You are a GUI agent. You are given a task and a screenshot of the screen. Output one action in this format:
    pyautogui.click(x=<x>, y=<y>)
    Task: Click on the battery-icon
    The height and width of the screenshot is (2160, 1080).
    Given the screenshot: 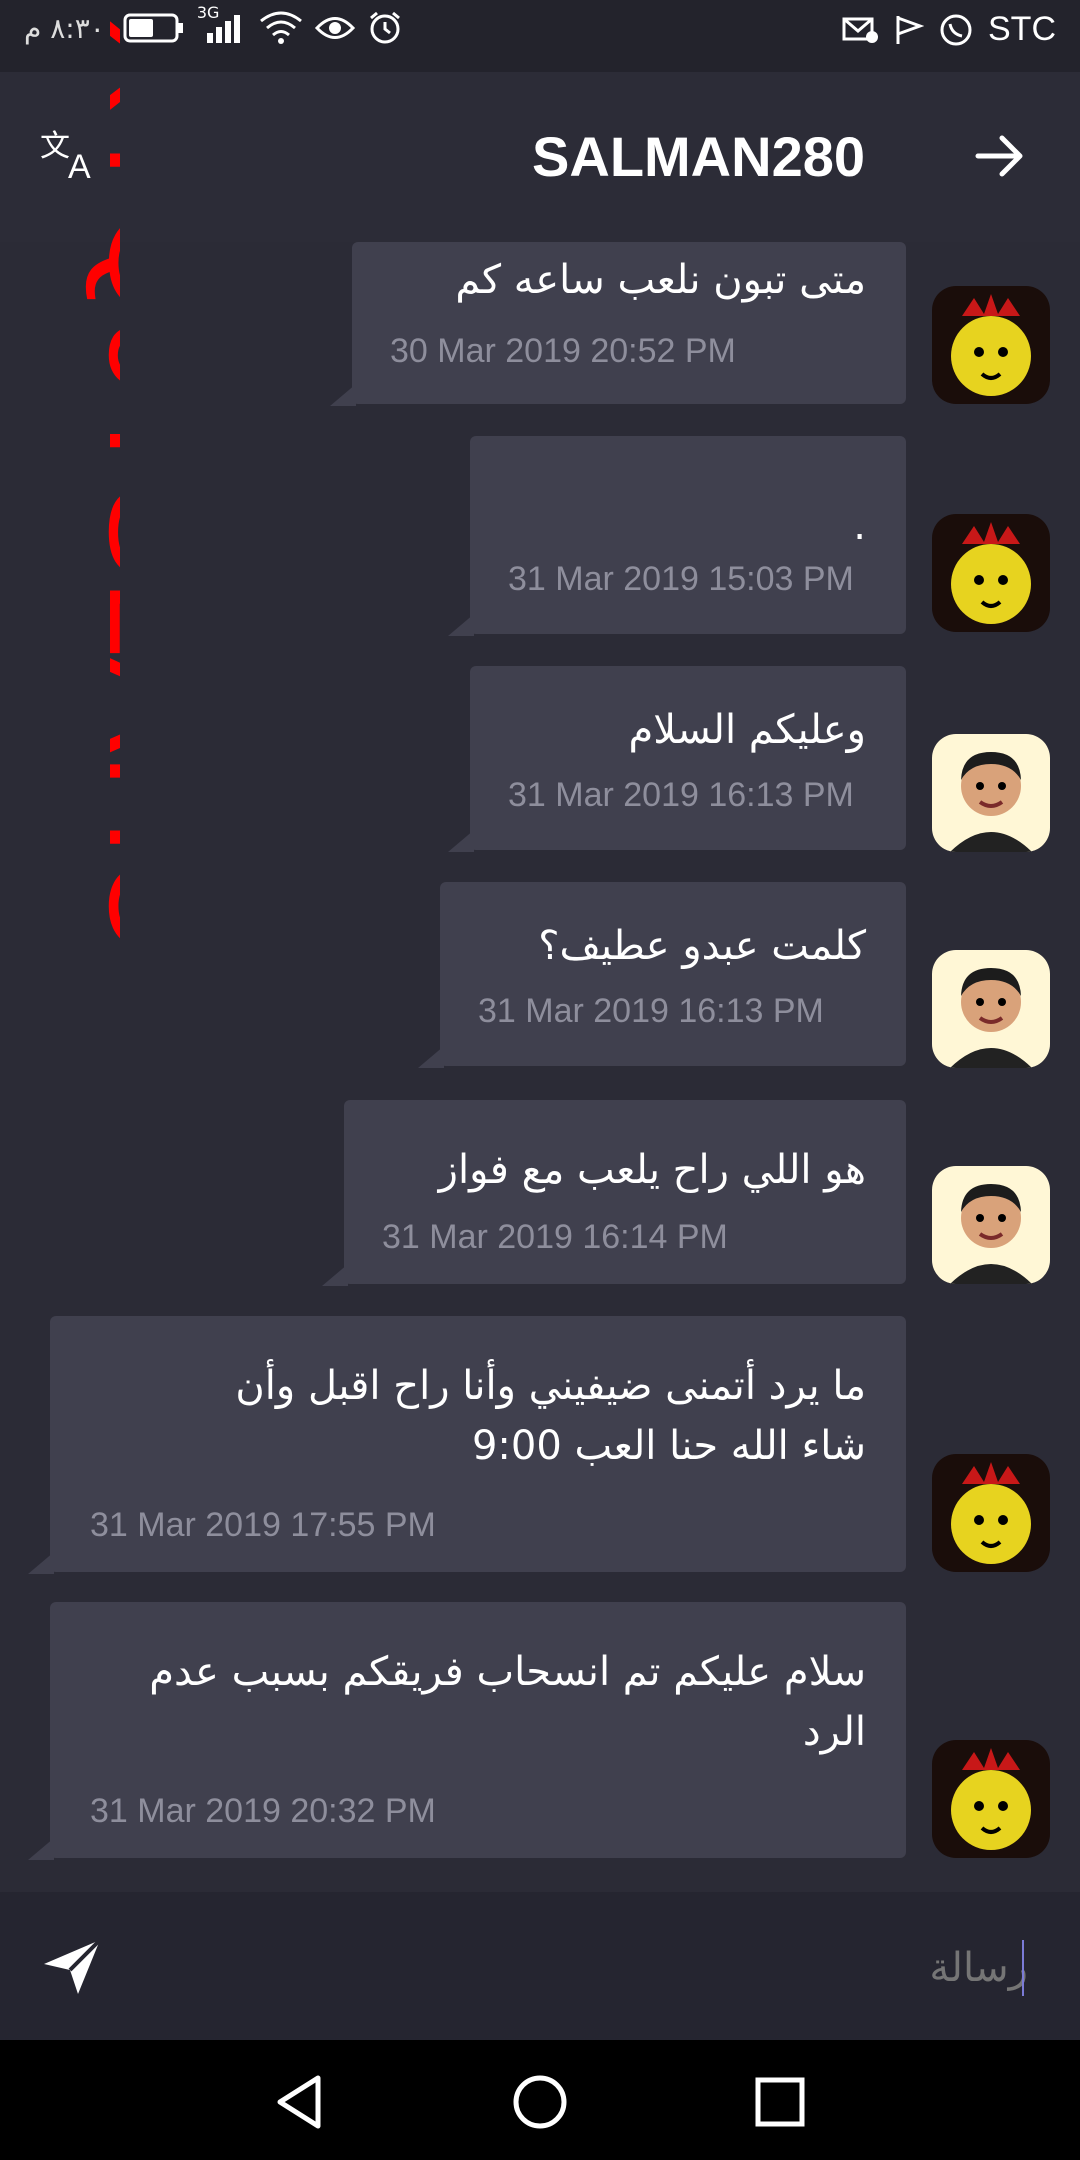 What is the action you would take?
    pyautogui.click(x=154, y=28)
    